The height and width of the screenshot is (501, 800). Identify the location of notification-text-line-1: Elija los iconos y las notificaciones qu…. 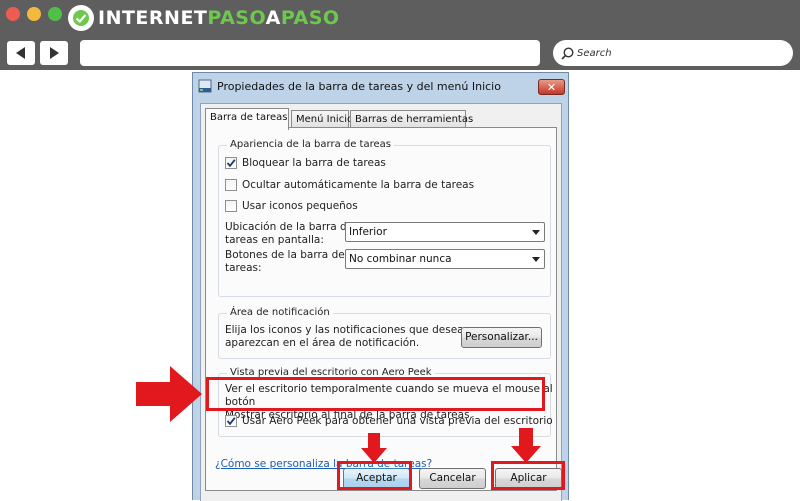
(356, 330).